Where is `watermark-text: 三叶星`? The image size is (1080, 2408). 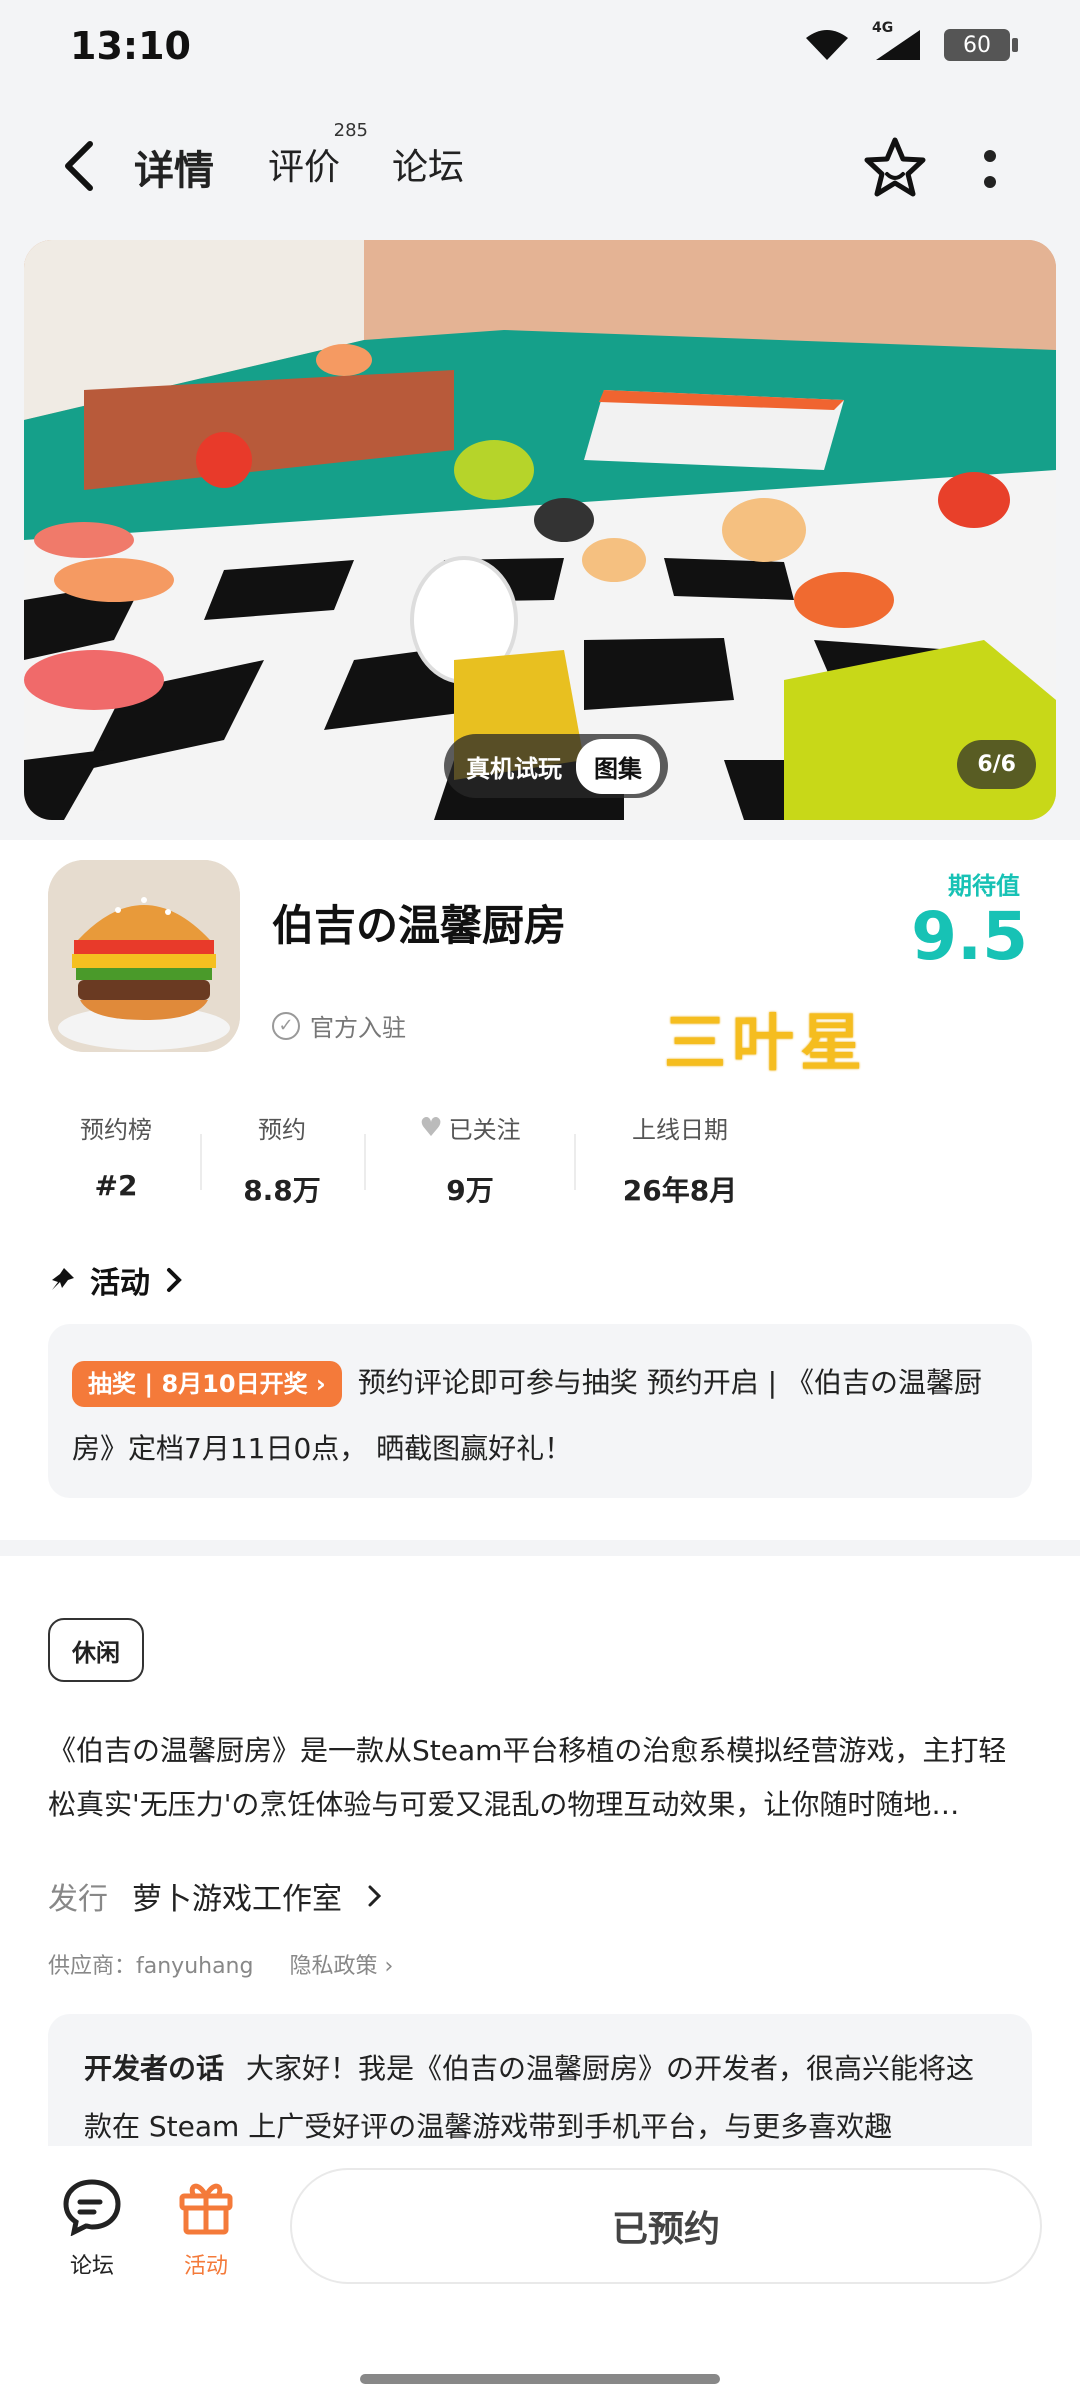
watermark-text: 三叶星 is located at coordinates (766, 1042).